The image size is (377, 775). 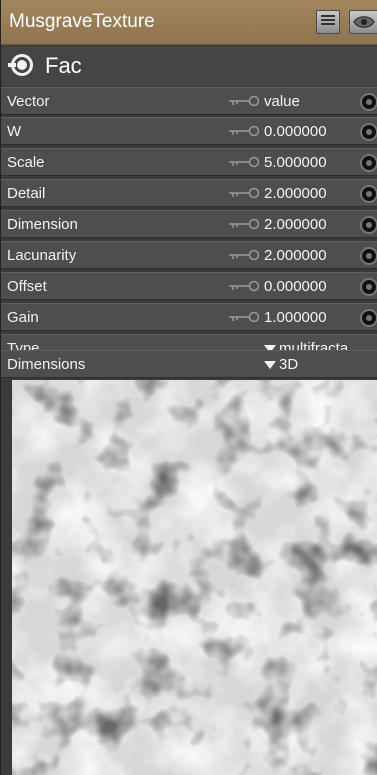 I want to click on dimensions-select: 3D, so click(x=288, y=364).